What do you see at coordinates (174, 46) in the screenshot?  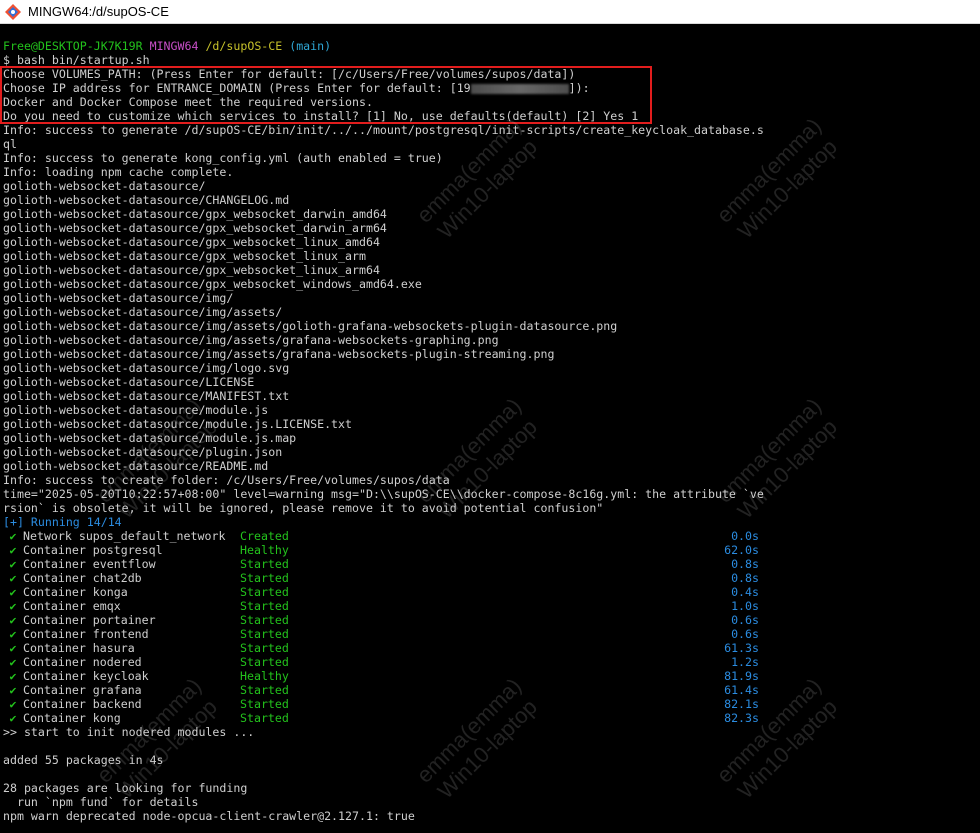 I see `prompt-shell: MINGW64` at bounding box center [174, 46].